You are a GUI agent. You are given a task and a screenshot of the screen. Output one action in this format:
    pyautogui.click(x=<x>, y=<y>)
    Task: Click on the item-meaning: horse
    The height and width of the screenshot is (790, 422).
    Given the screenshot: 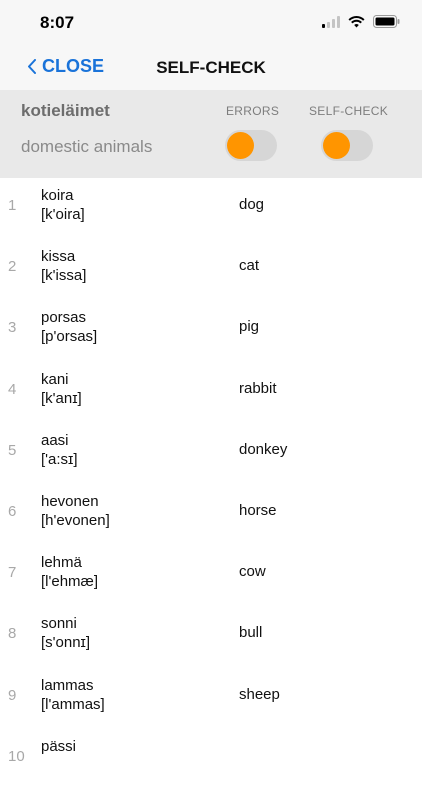 What is the action you would take?
    pyautogui.click(x=258, y=510)
    